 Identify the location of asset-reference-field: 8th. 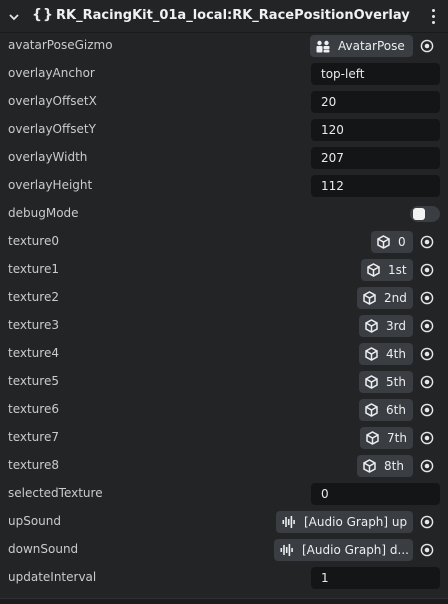
(385, 466).